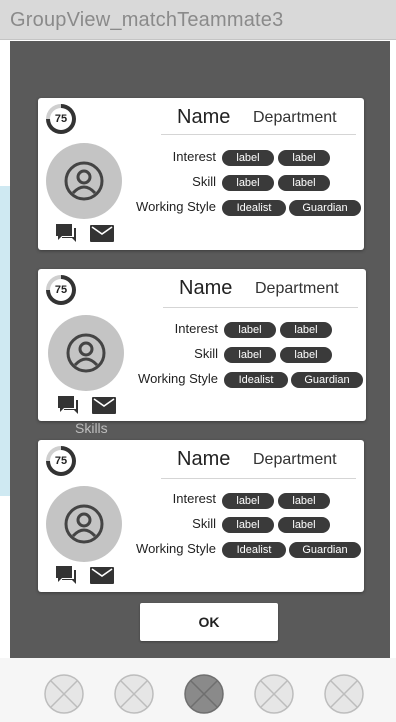 This screenshot has height=722, width=396. What do you see at coordinates (209, 622) in the screenshot?
I see `ok-button: OK` at bounding box center [209, 622].